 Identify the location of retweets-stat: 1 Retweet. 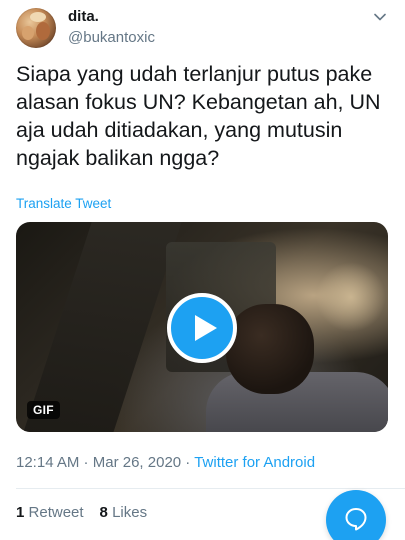
(50, 512).